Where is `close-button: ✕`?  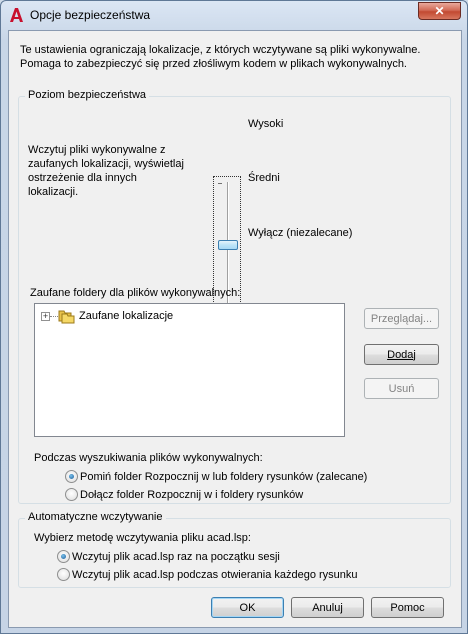 close-button: ✕ is located at coordinates (439, 11).